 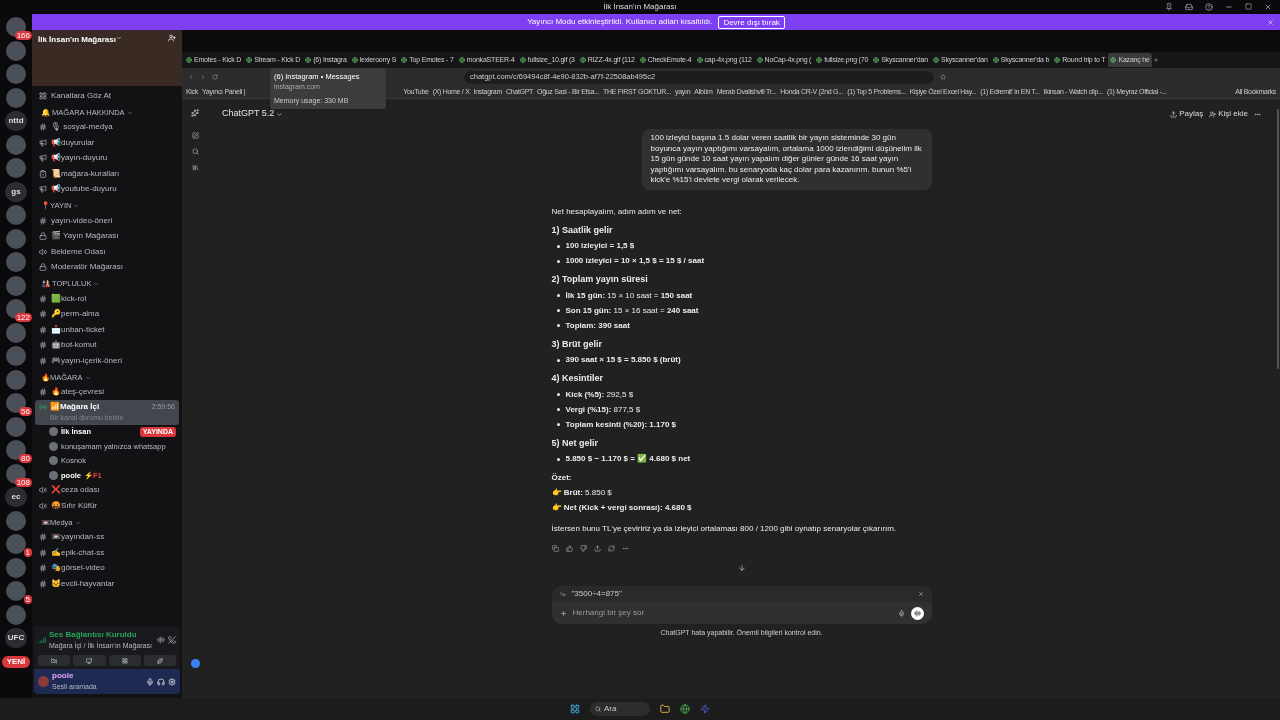 What do you see at coordinates (620, 22) in the screenshot?
I see `banner-text: Yayıncı Modu etkinleştirildi. Kullanıcı adları kısaltıldı.` at bounding box center [620, 22].